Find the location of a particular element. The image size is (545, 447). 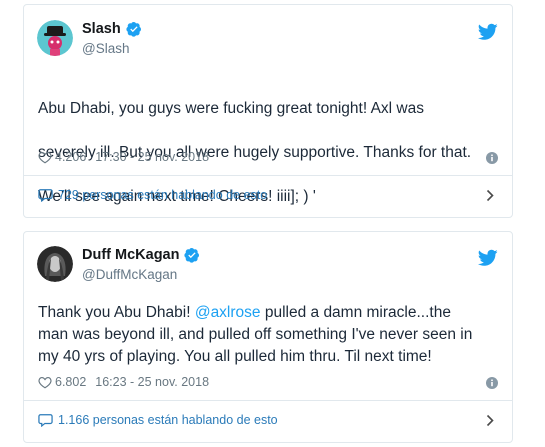

author-handle: @Slash is located at coordinates (112, 48).